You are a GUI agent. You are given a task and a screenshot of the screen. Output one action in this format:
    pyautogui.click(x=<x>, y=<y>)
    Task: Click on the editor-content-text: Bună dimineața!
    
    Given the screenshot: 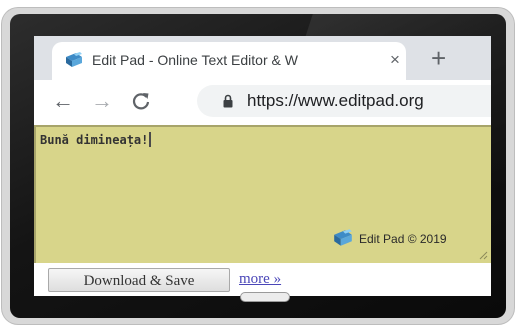 What is the action you would take?
    pyautogui.click(x=94, y=140)
    